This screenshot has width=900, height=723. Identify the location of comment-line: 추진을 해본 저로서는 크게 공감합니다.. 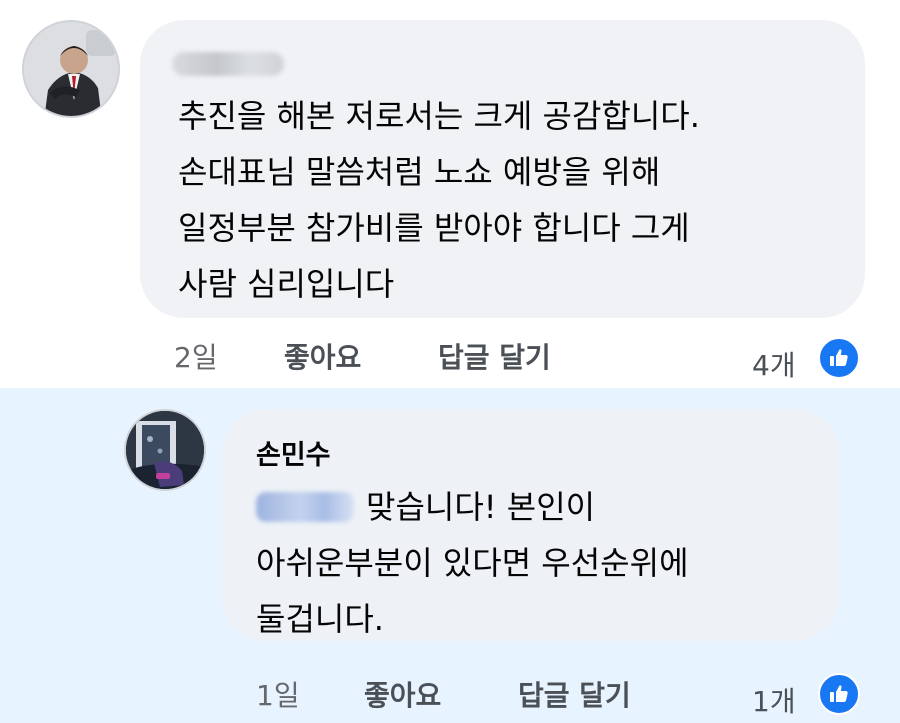
(439, 116).